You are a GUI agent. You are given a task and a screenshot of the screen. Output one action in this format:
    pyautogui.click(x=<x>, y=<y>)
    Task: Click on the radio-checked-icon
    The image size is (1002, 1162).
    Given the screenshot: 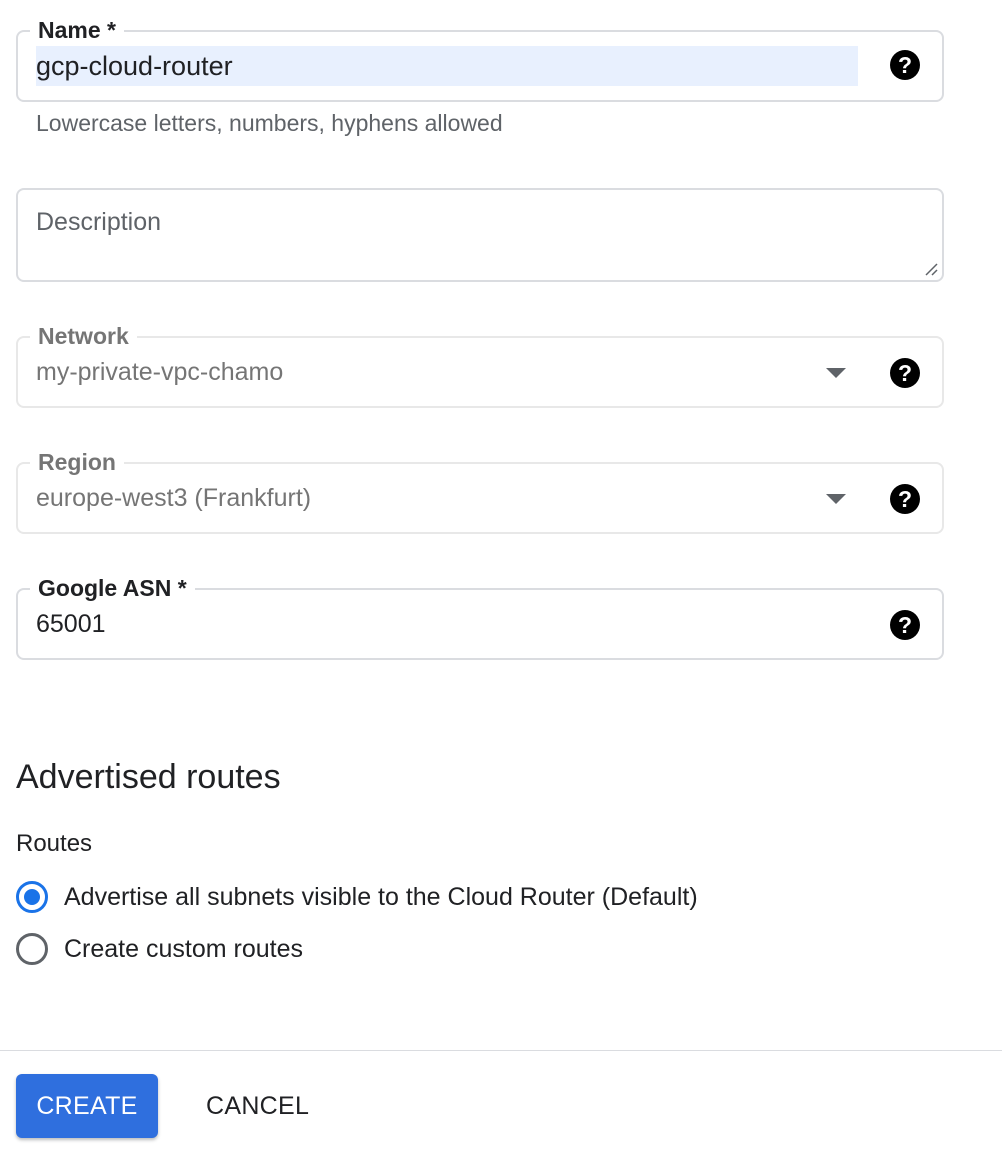 What is the action you would take?
    pyautogui.click(x=32, y=897)
    